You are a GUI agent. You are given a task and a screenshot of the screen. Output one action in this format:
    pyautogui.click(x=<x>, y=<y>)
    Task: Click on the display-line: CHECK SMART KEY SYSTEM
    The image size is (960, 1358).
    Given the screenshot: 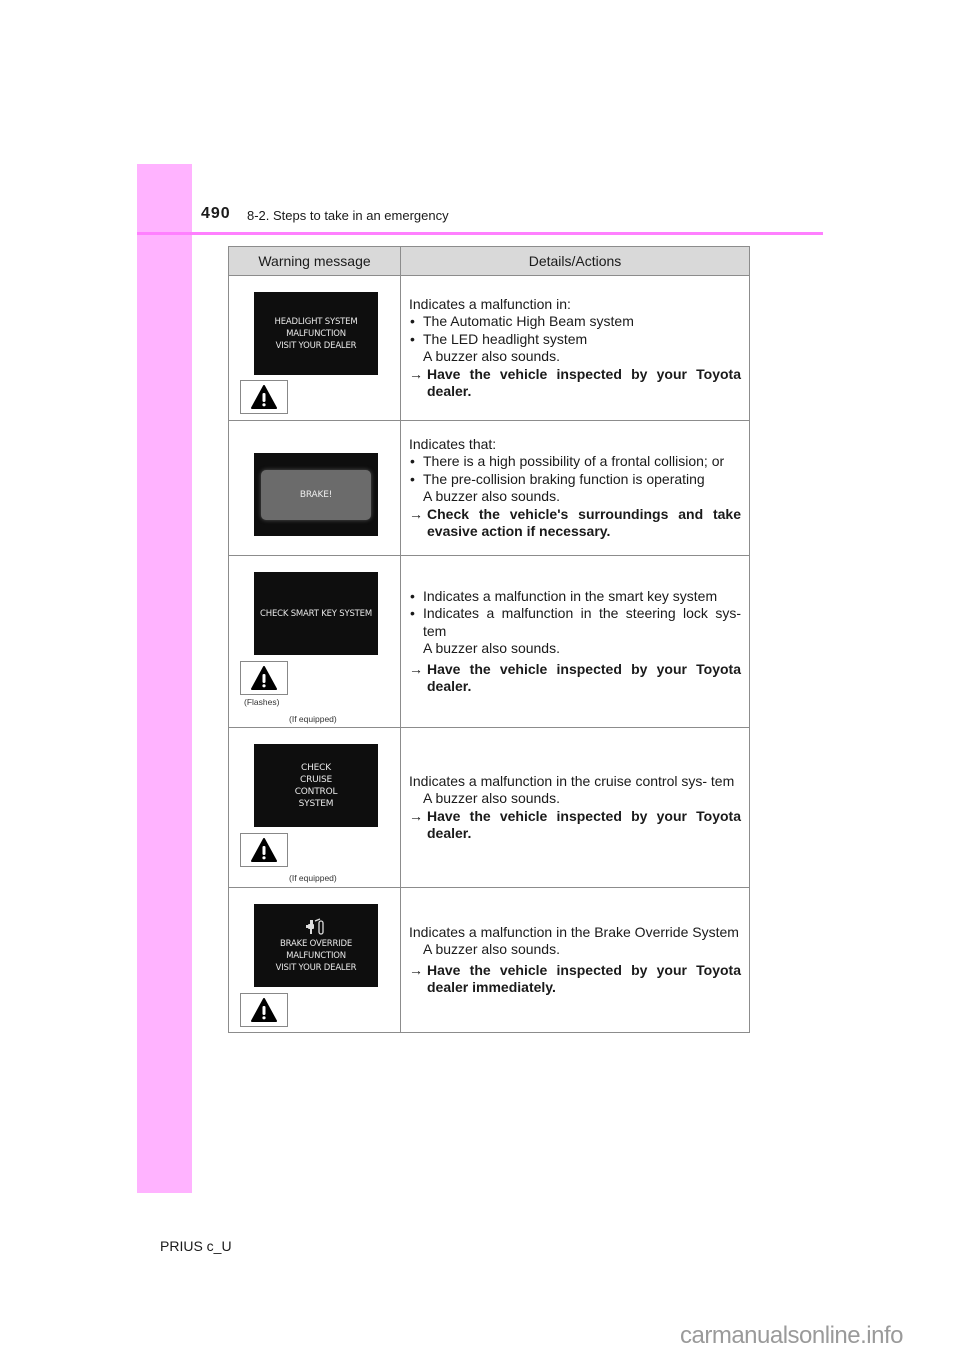 What is the action you would take?
    pyautogui.click(x=316, y=613)
    